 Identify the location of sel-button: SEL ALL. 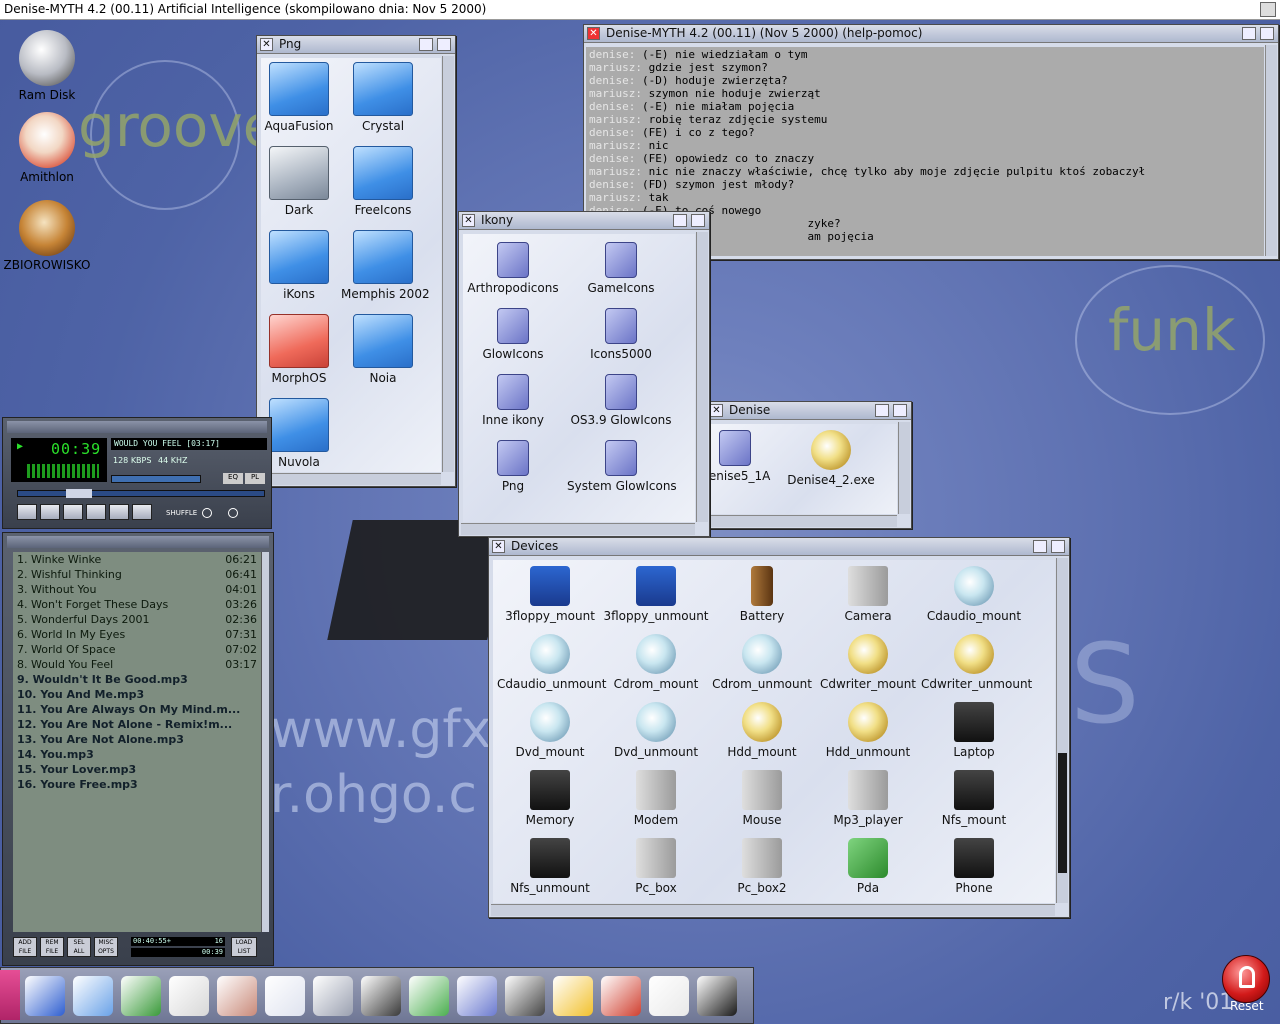
(79, 947).